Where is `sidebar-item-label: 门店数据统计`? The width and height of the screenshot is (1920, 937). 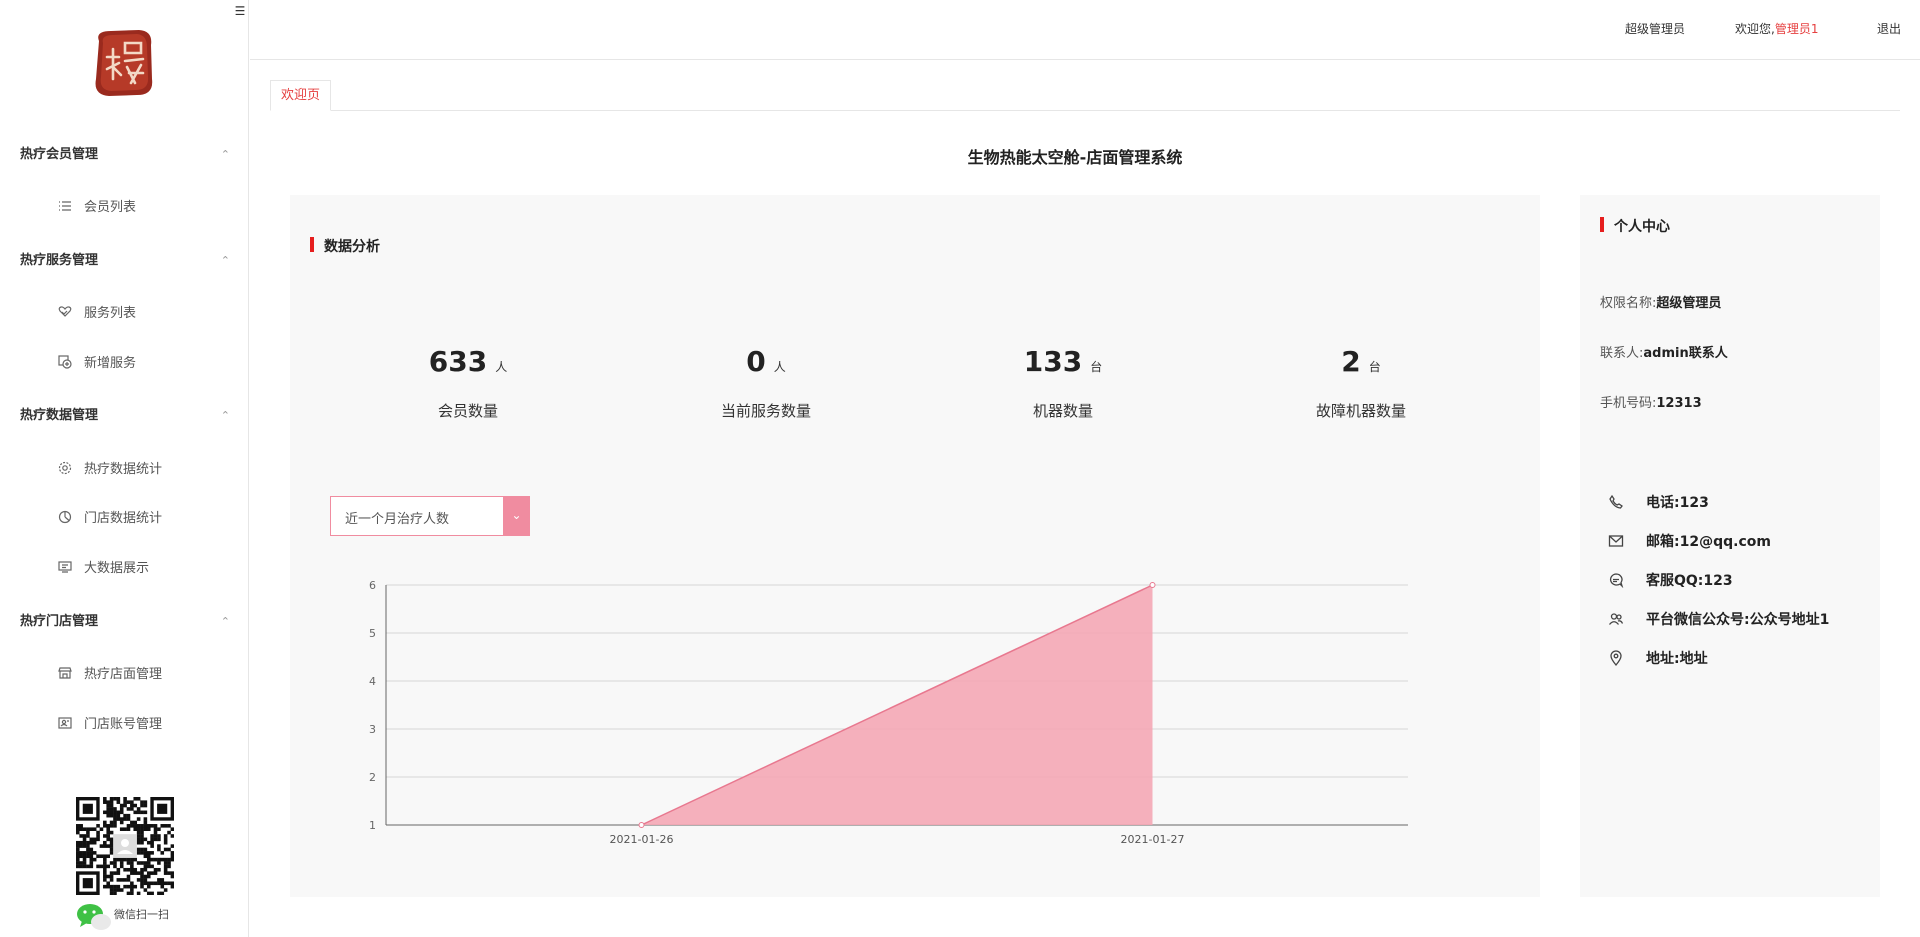
sidebar-item-label: 门店数据统计 is located at coordinates (123, 518).